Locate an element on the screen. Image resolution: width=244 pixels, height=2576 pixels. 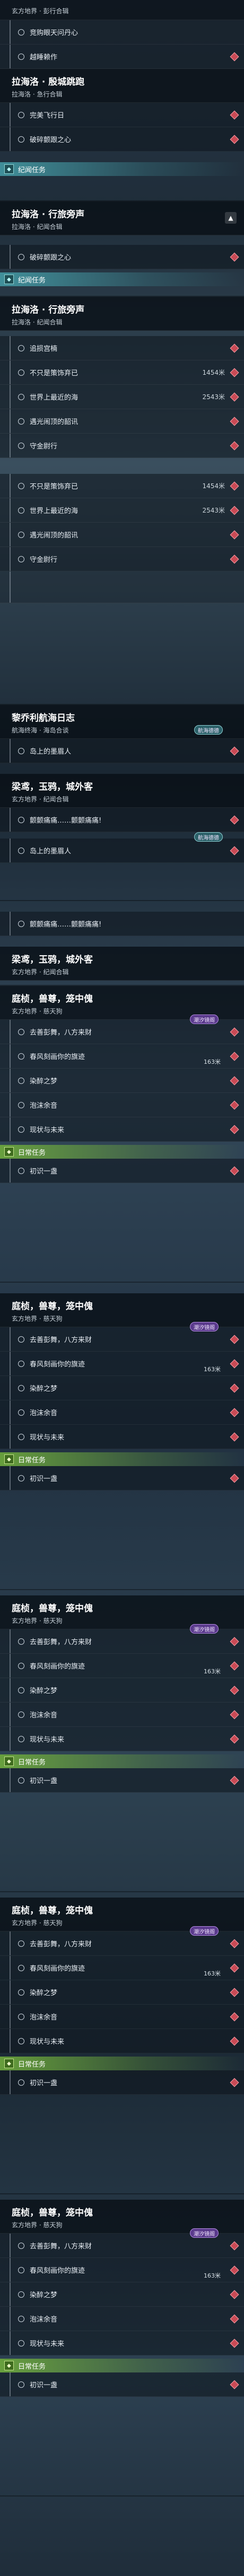
quest-header: 拉海洛 · 行旅旁声 拉海洛 · 纪闻合辑 ▲ is located at coordinates (122, 218).